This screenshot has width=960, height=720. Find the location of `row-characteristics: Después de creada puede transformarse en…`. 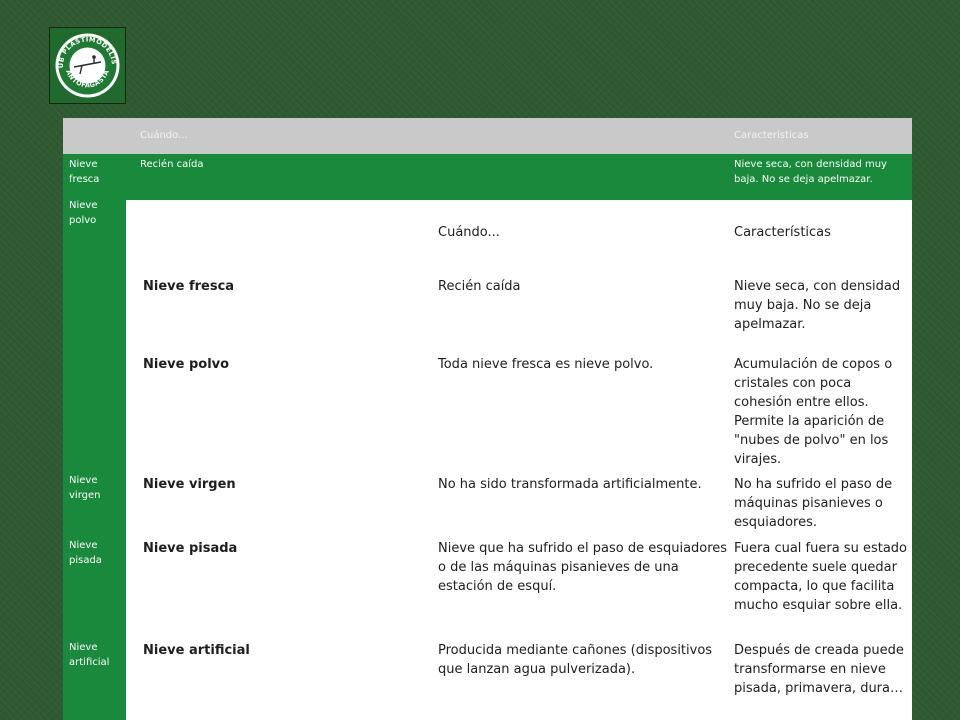

row-characteristics: Después de creada puede transformarse en… is located at coordinates (819, 669).